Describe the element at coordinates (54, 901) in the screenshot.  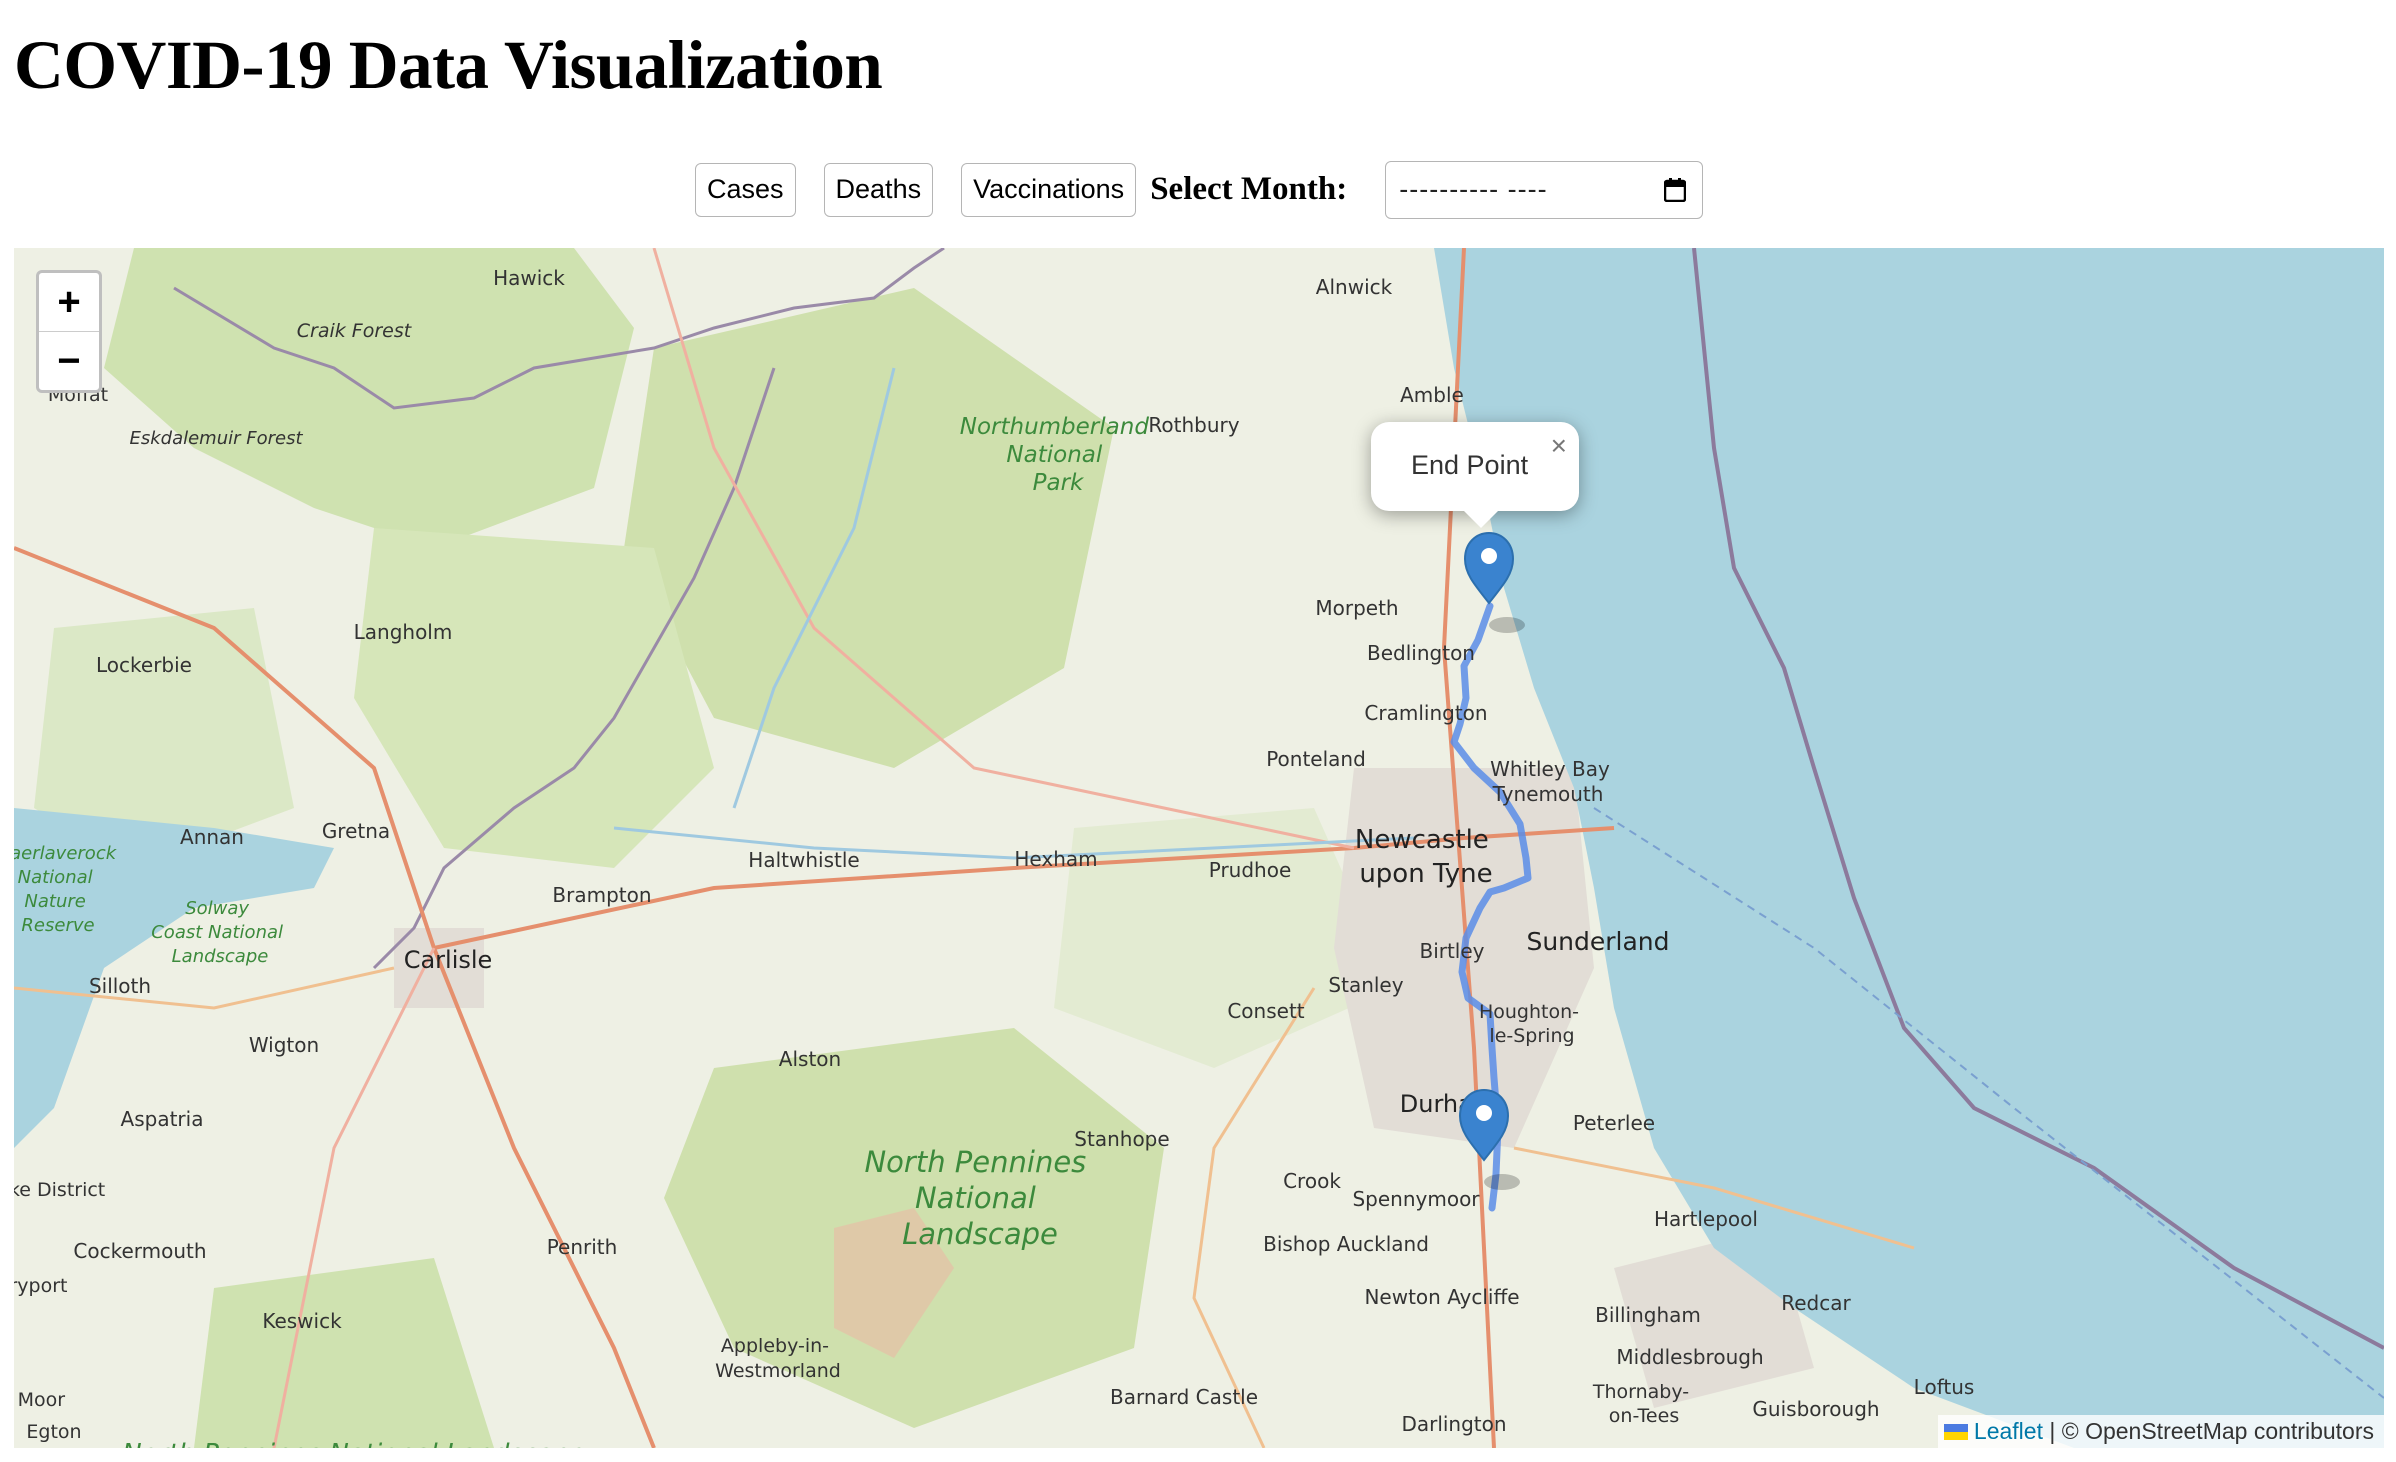
I see `park-label-line: Nature` at that location.